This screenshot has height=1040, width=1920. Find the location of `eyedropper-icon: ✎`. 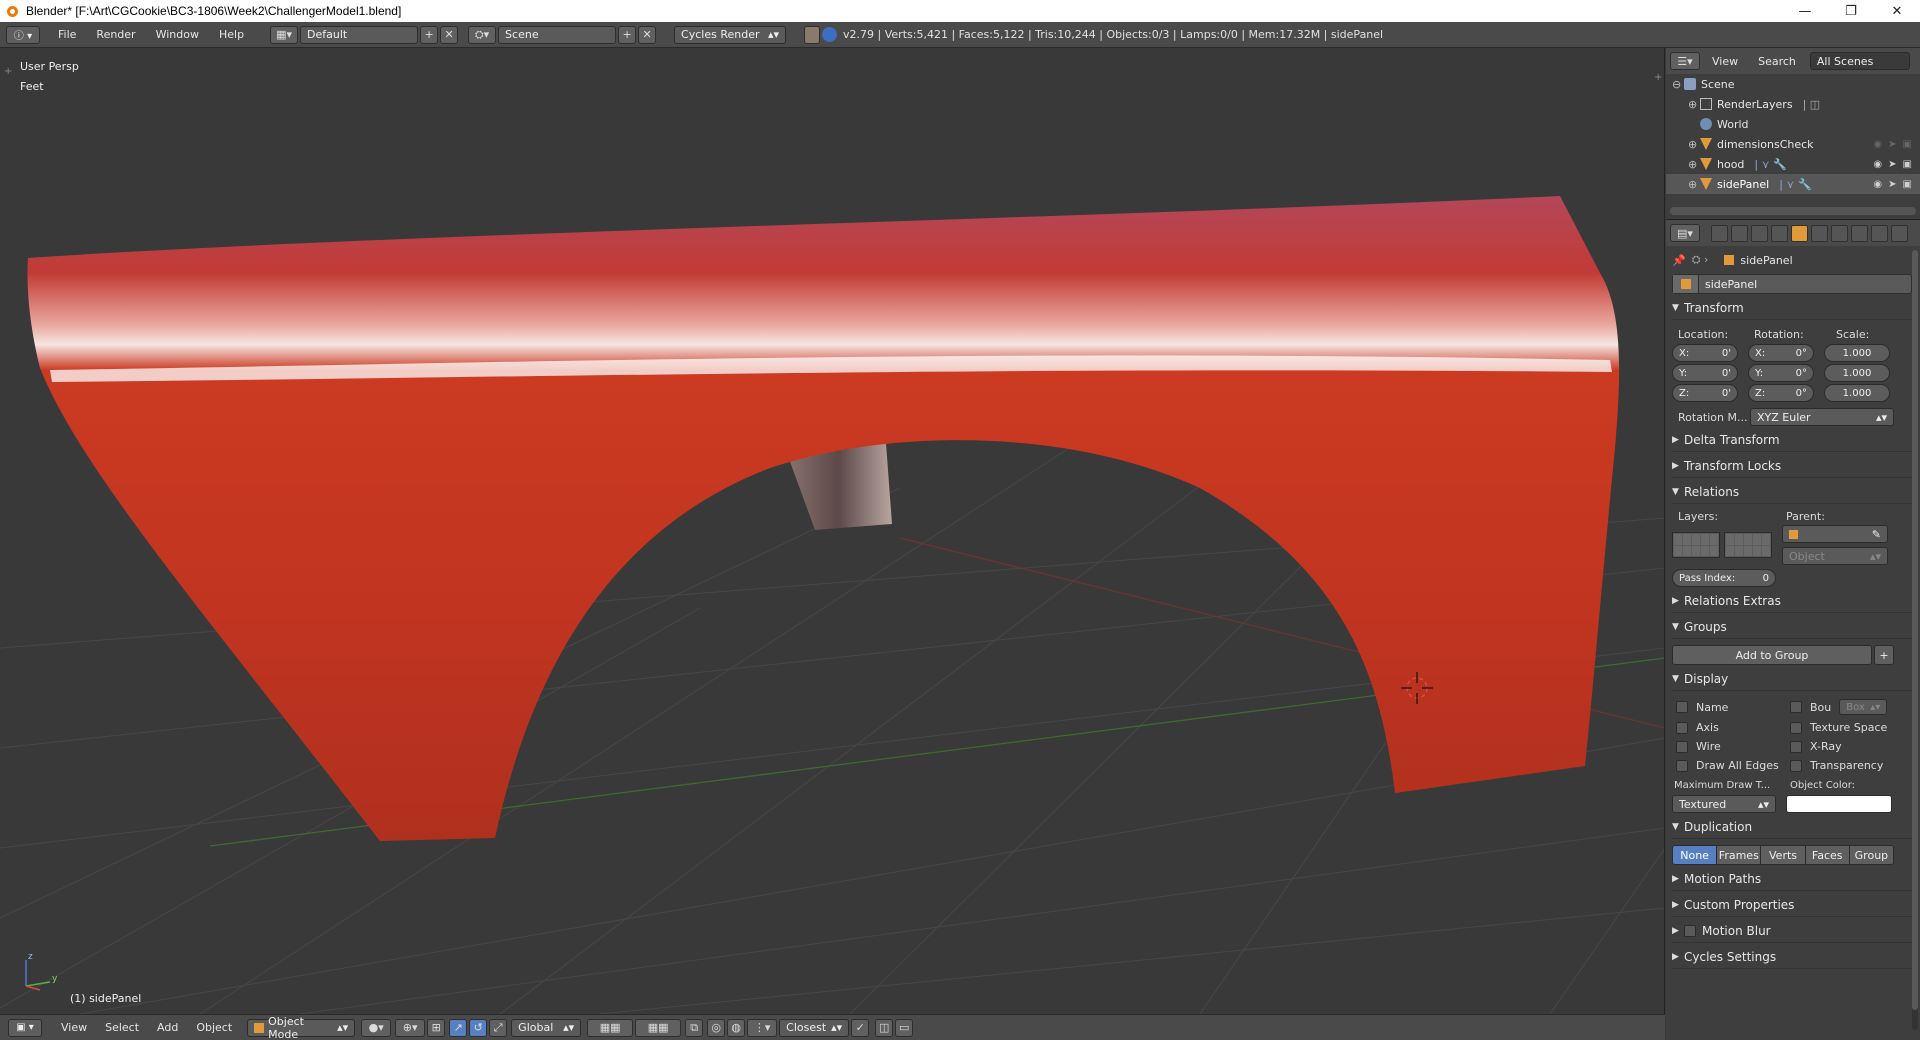

eyedropper-icon: ✎ is located at coordinates (1876, 534).